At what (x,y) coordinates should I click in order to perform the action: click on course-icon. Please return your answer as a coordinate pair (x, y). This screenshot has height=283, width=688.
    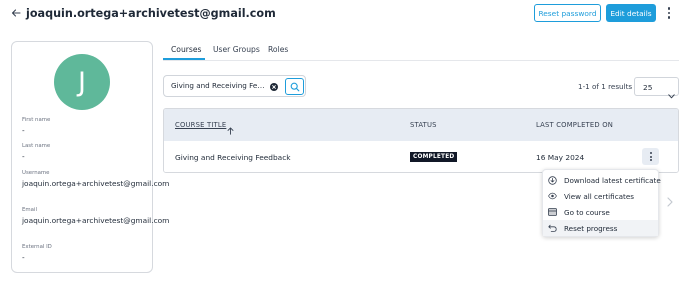
    Looking at the image, I should click on (552, 212).